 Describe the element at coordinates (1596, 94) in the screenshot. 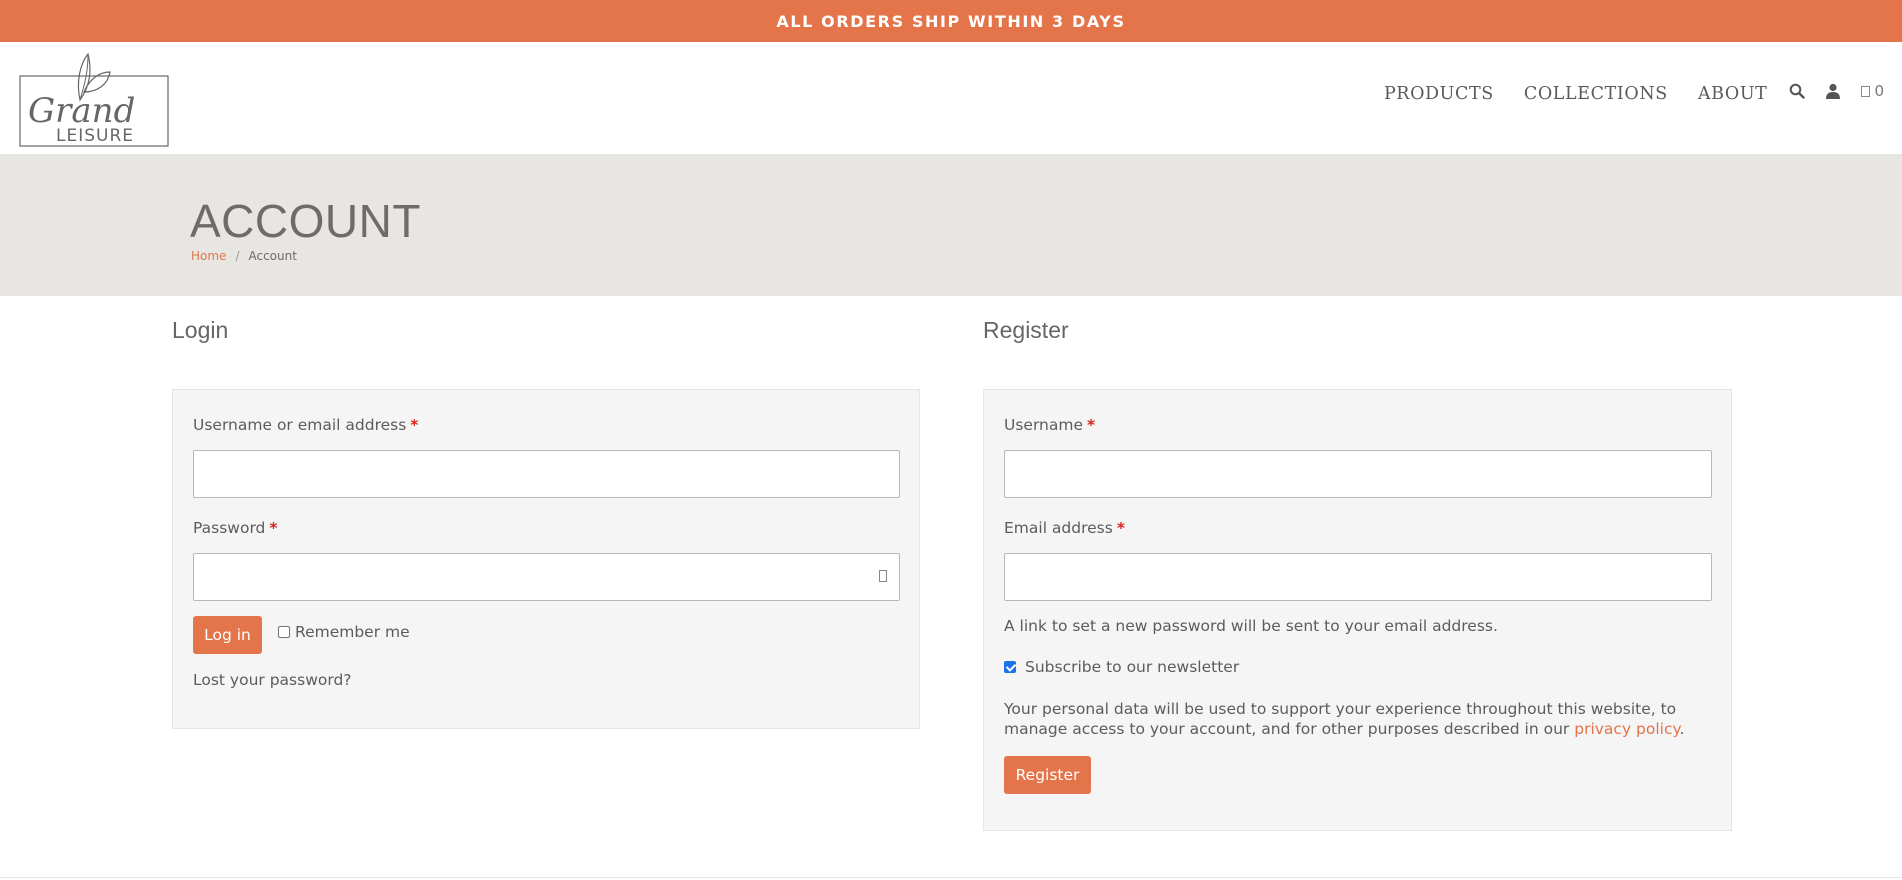

I see `nav-collections: COLLECTIONS` at that location.